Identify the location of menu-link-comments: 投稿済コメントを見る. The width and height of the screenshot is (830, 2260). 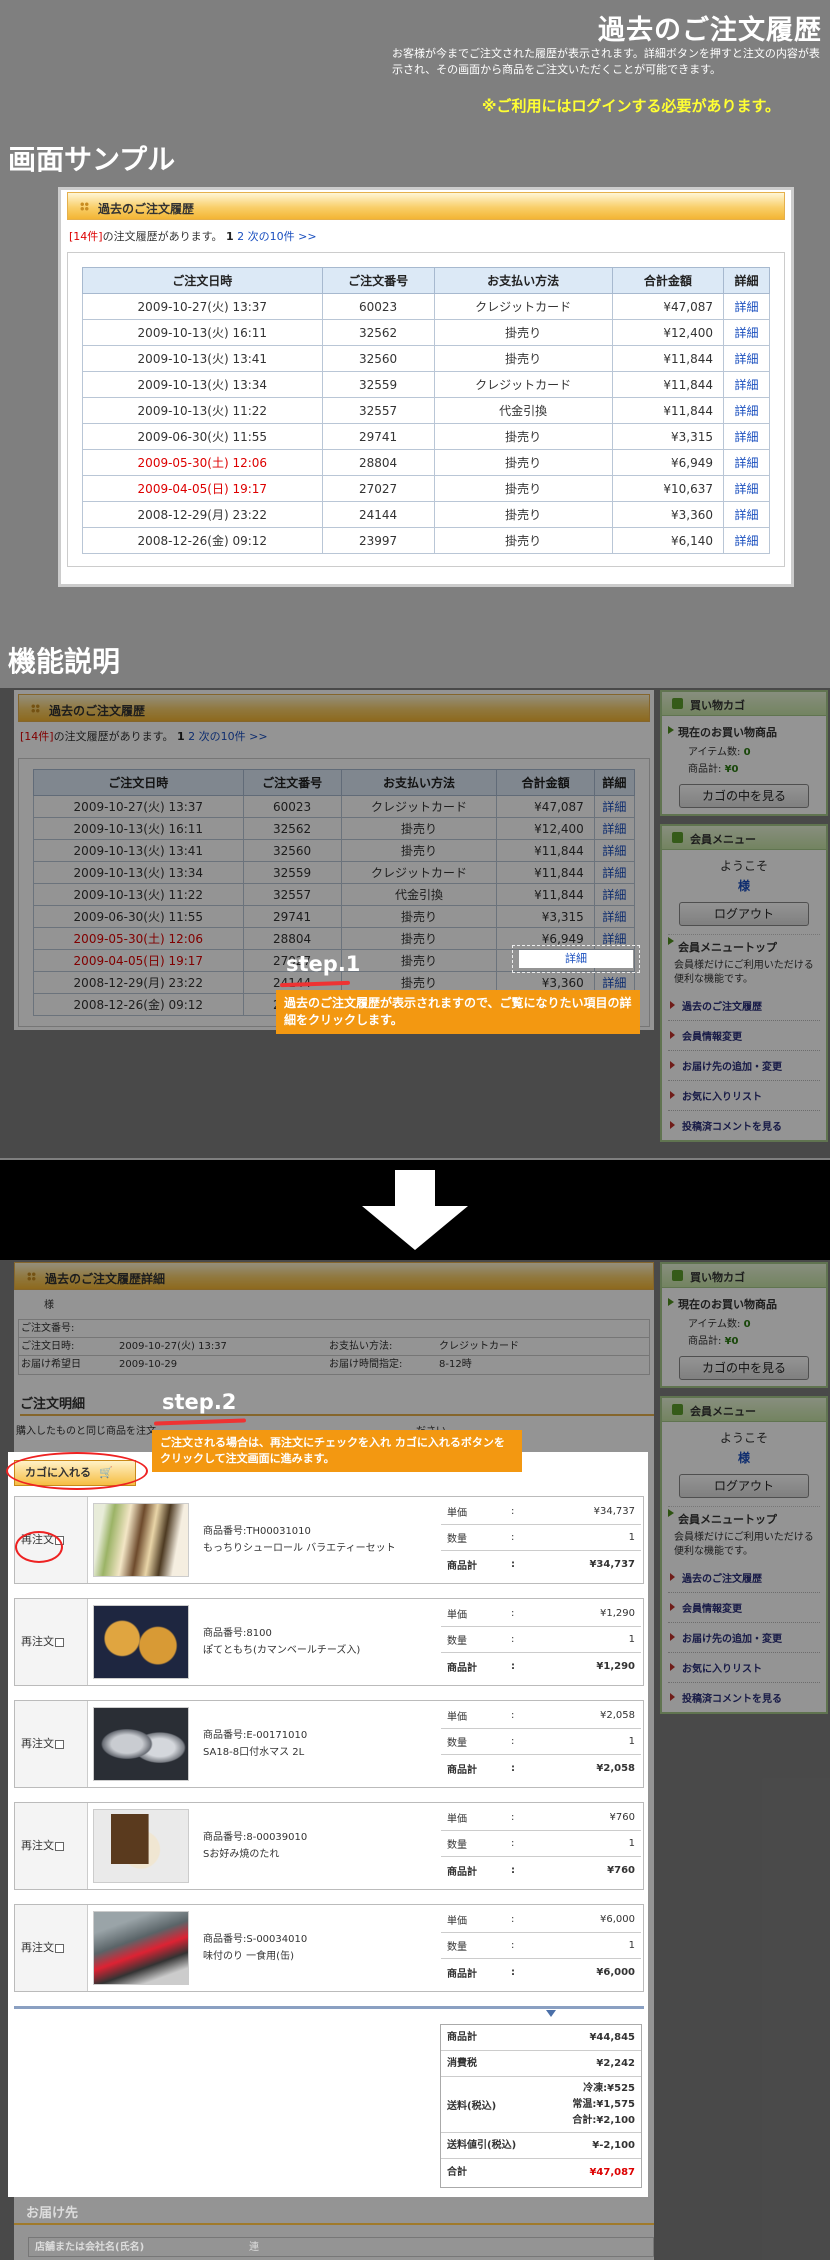
(744, 1125).